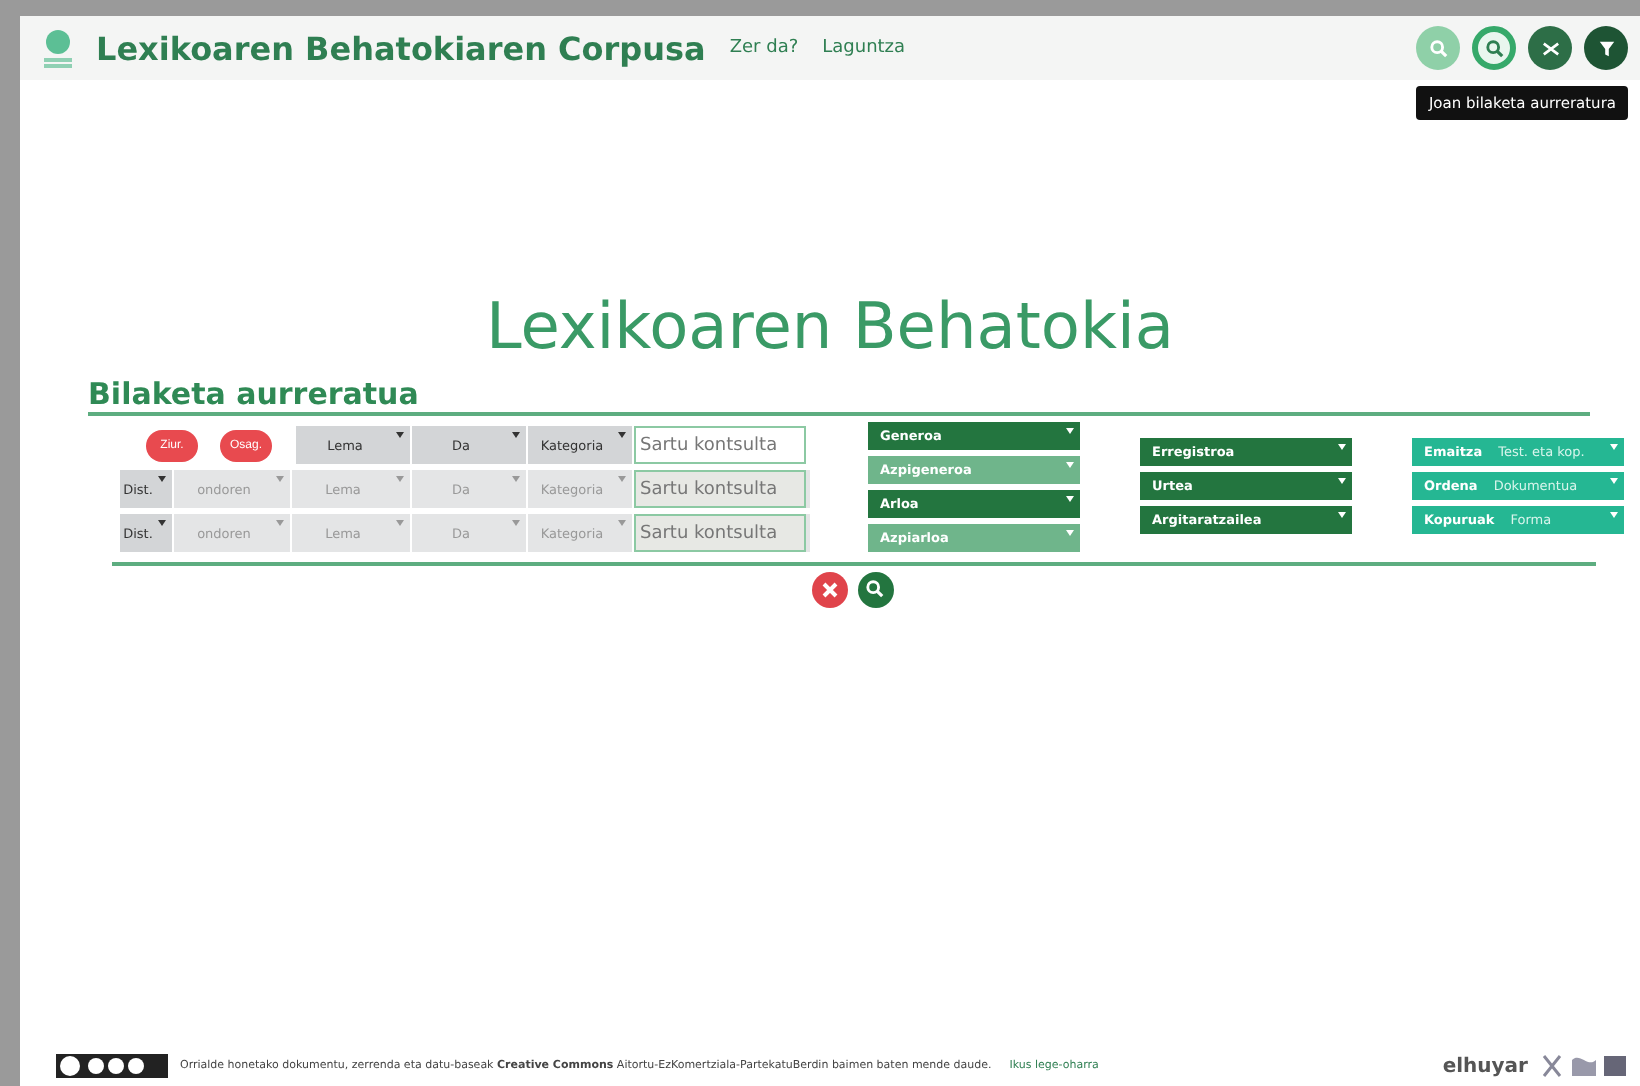 Image resolution: width=1640 pixels, height=1086 pixels. What do you see at coordinates (112, 1066) in the screenshot?
I see `license-badge-icon` at bounding box center [112, 1066].